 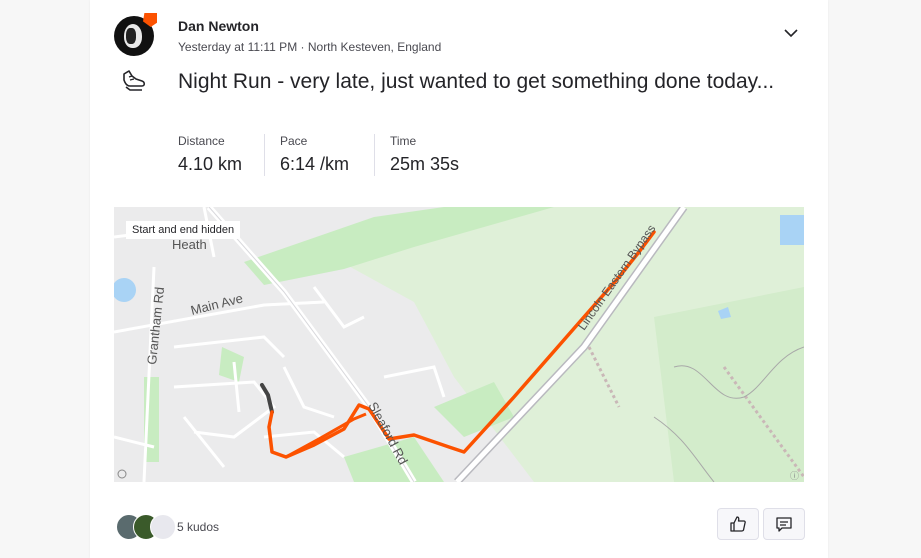 What do you see at coordinates (146, 527) in the screenshot?
I see `kudos-avatars` at bounding box center [146, 527].